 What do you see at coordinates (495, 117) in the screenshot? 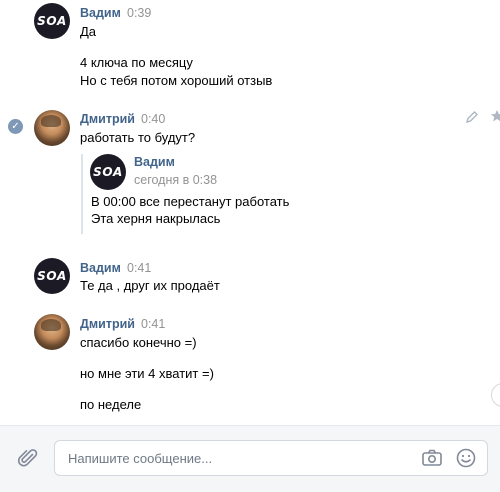
I see `star-icon` at bounding box center [495, 117].